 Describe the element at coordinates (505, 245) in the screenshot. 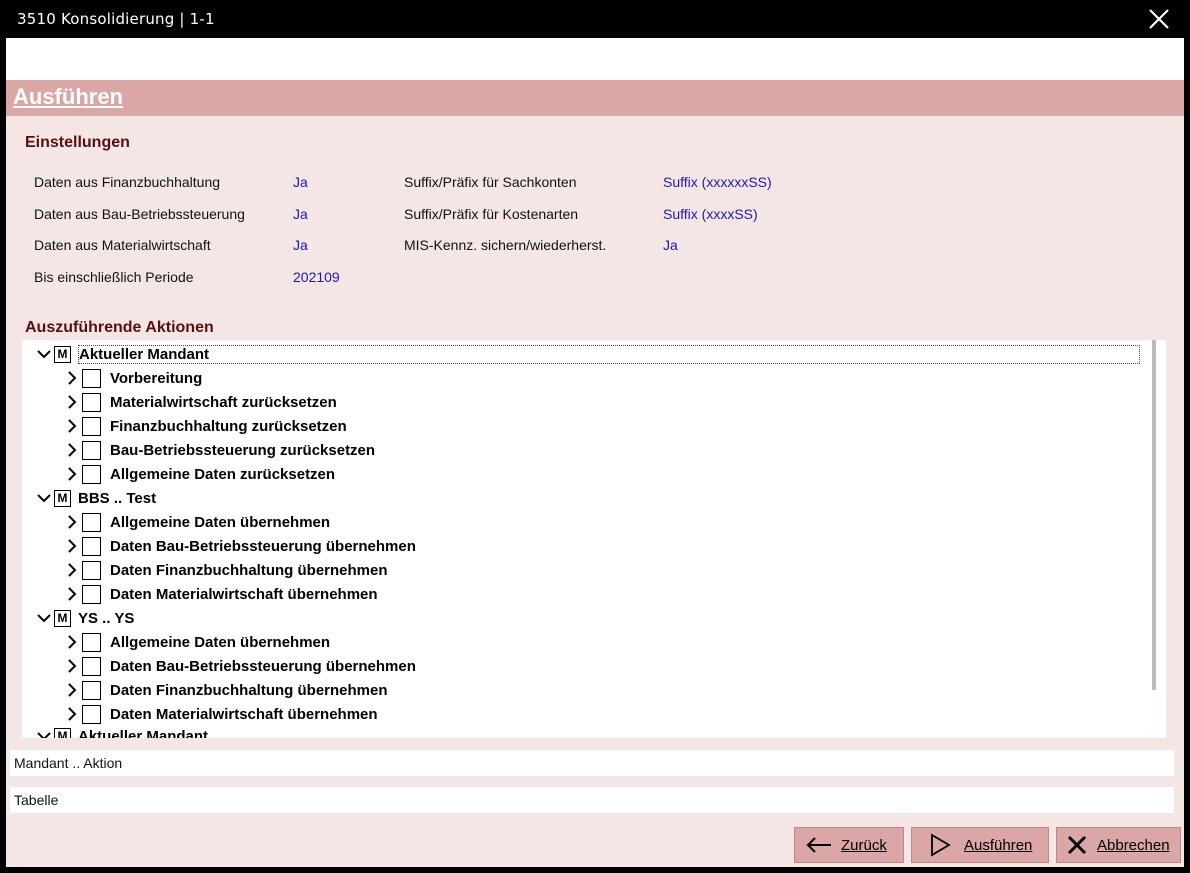

I see `setting-label-mis: MIS-Kennz. sichern/wiederherst.` at that location.